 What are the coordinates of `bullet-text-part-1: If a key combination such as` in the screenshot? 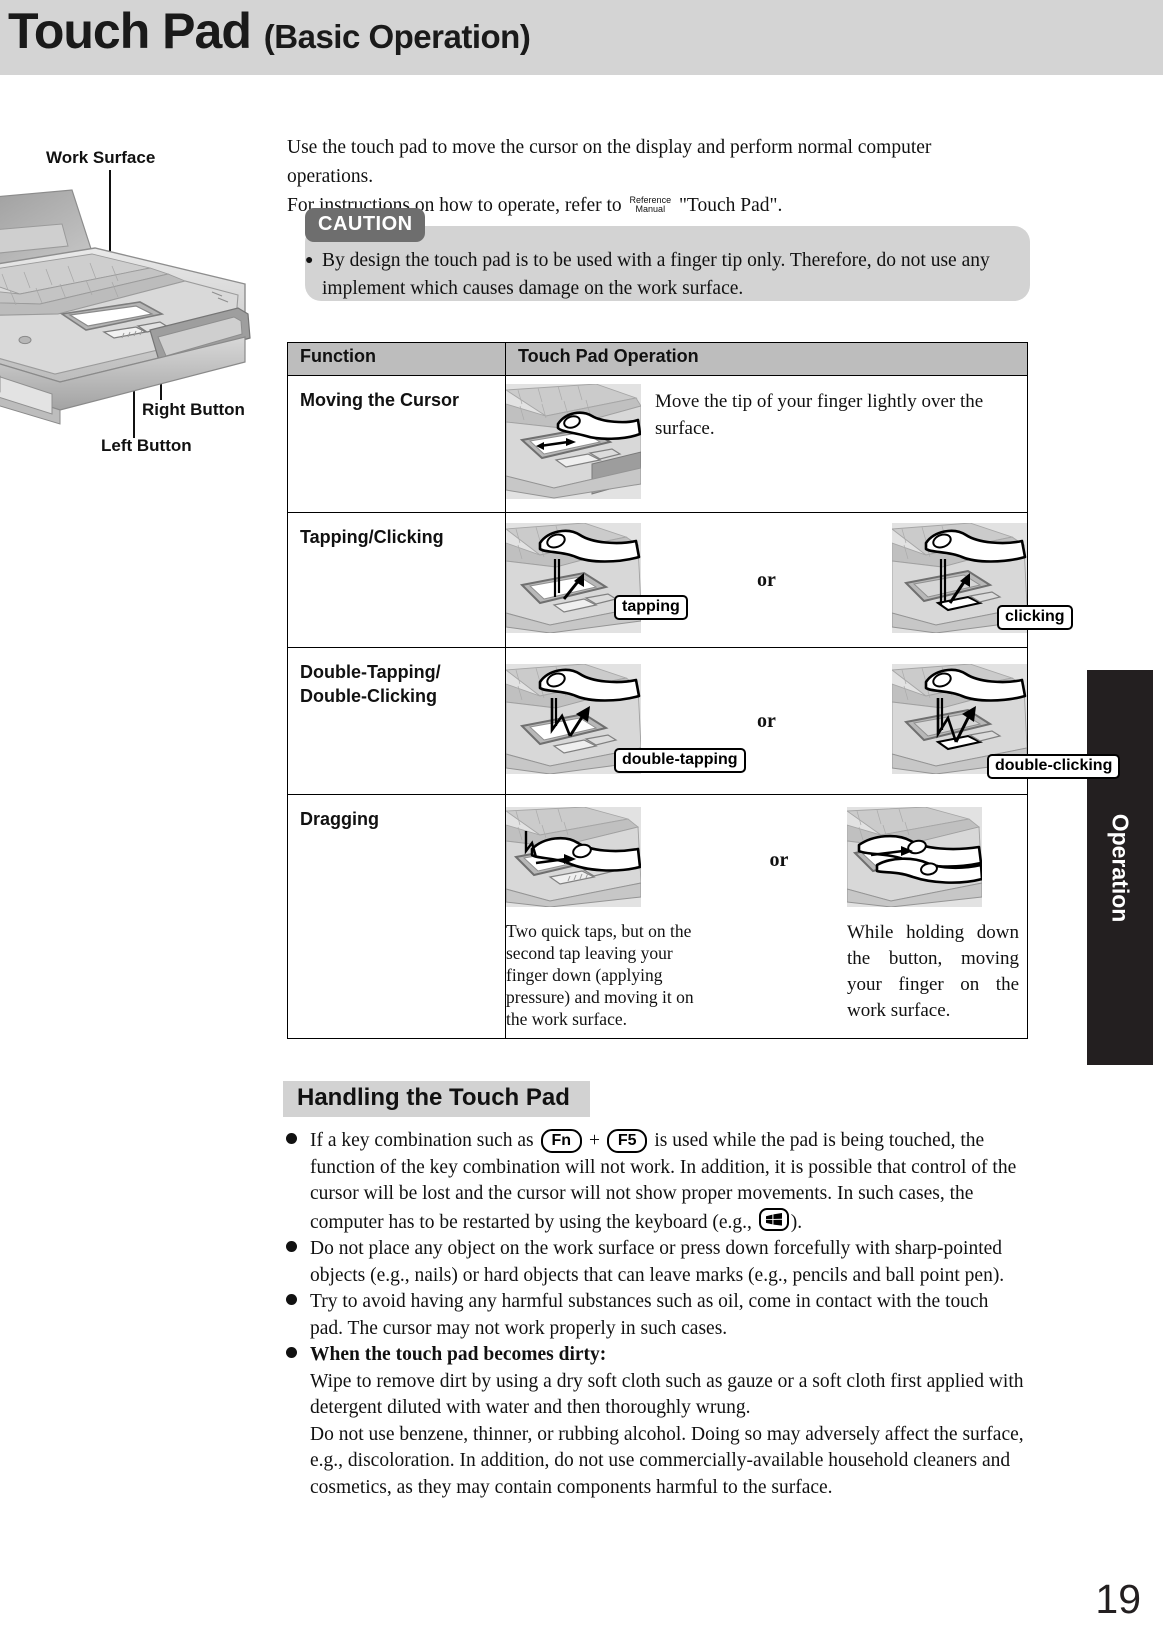 It's located at (422, 1140).